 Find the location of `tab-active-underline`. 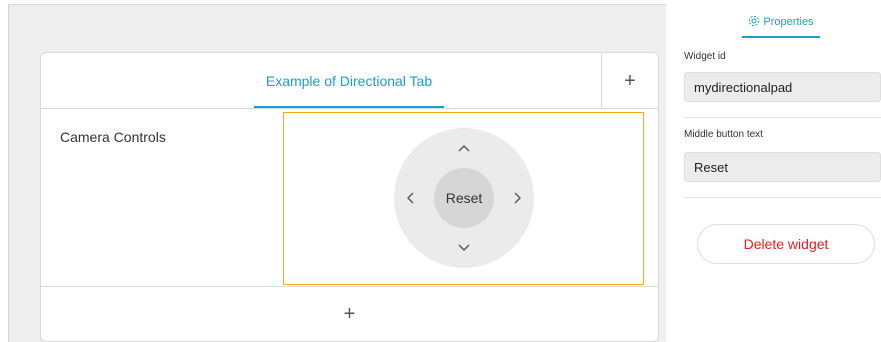

tab-active-underline is located at coordinates (349, 107).